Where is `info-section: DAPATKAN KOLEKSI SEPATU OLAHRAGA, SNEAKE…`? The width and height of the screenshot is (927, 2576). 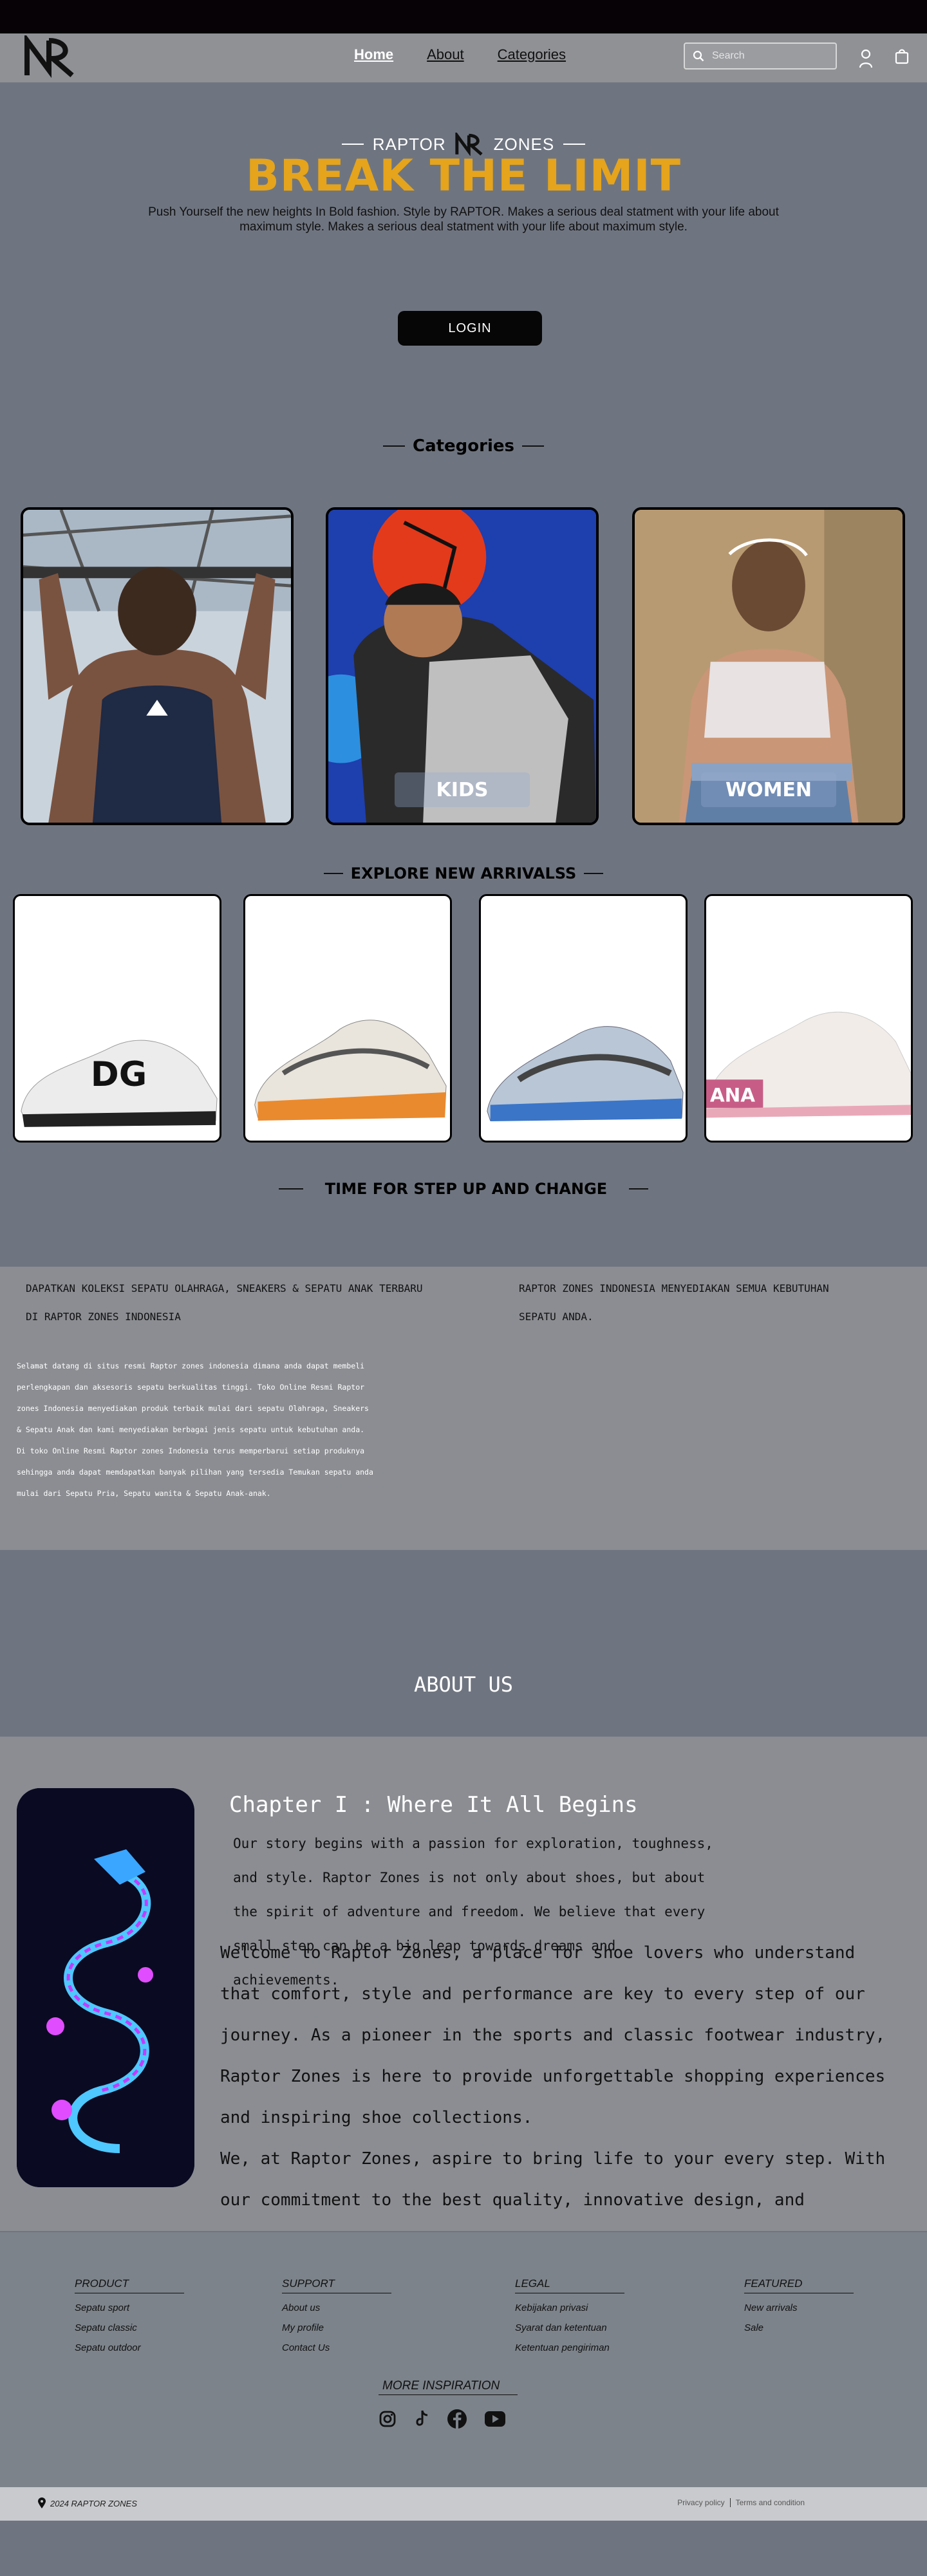 info-section: DAPATKAN KOLEKSI SEPATU OLAHRAGA, SNEAKE… is located at coordinates (464, 1408).